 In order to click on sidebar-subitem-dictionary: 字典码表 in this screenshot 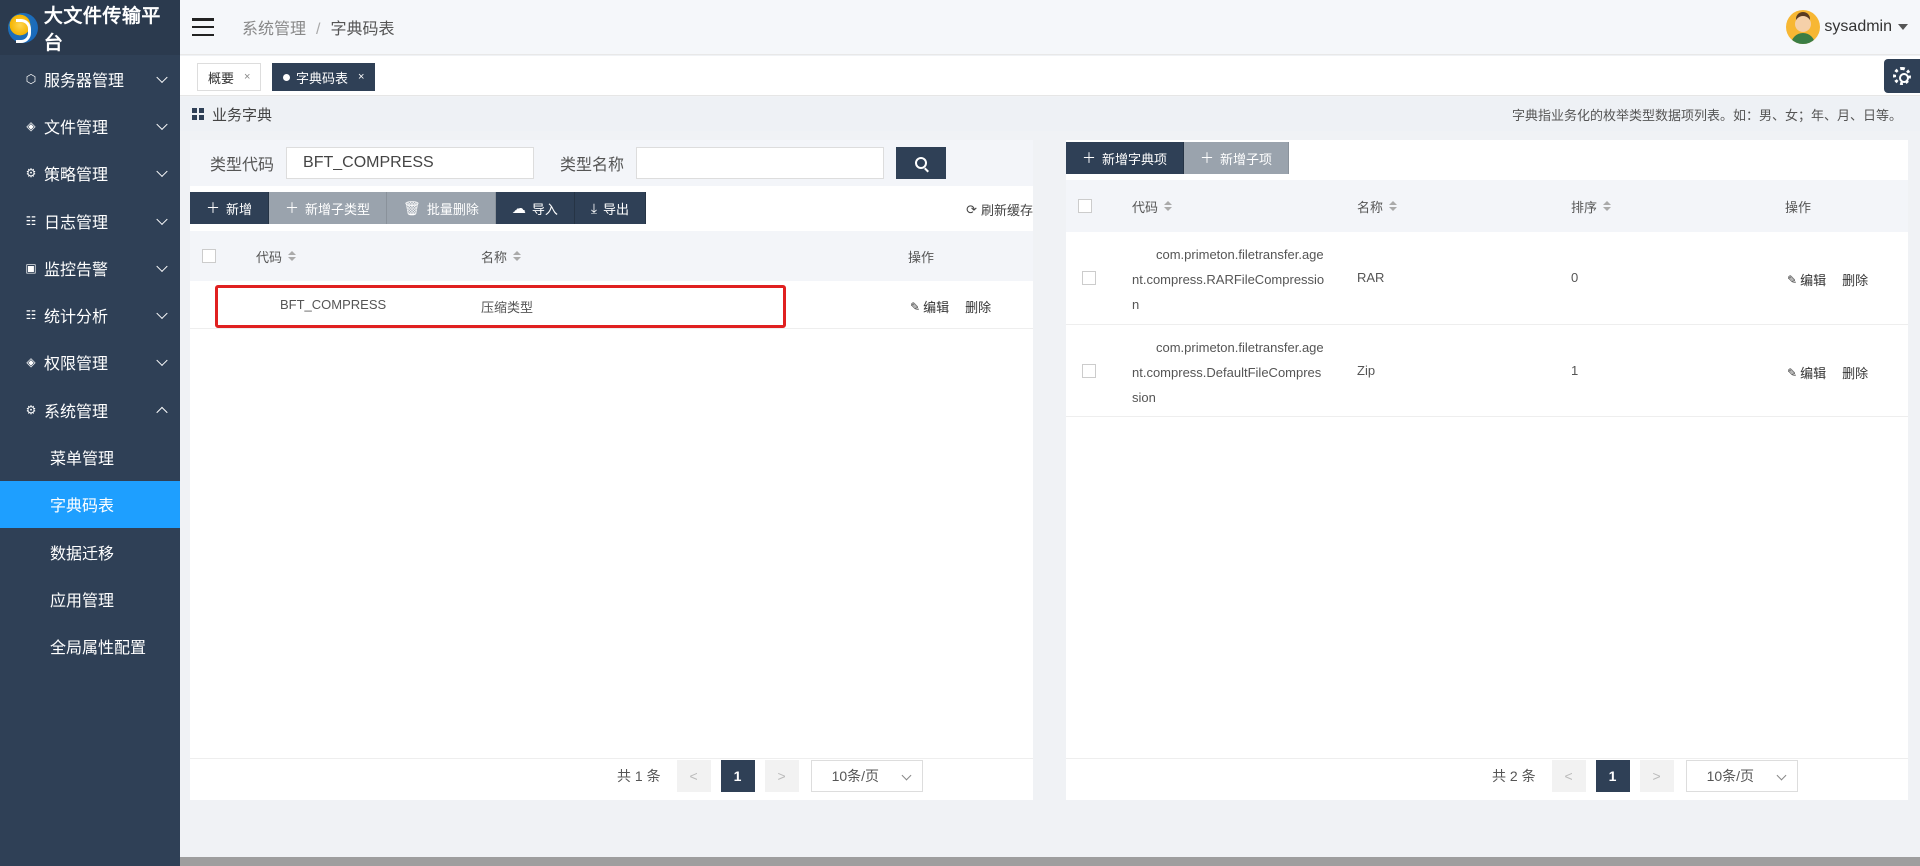, I will do `click(90, 504)`.